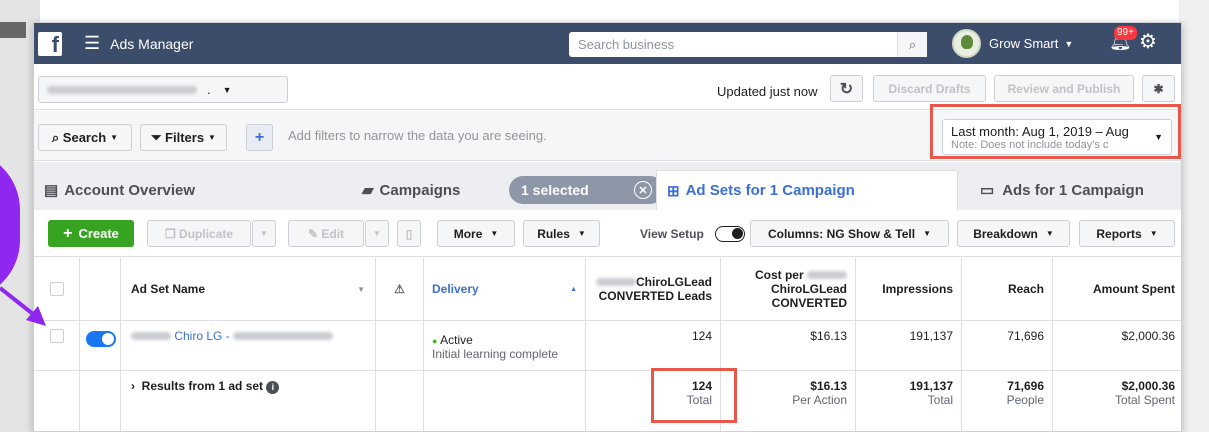 This screenshot has height=444, width=1209. I want to click on total-impressions-sub: Total, so click(940, 400).